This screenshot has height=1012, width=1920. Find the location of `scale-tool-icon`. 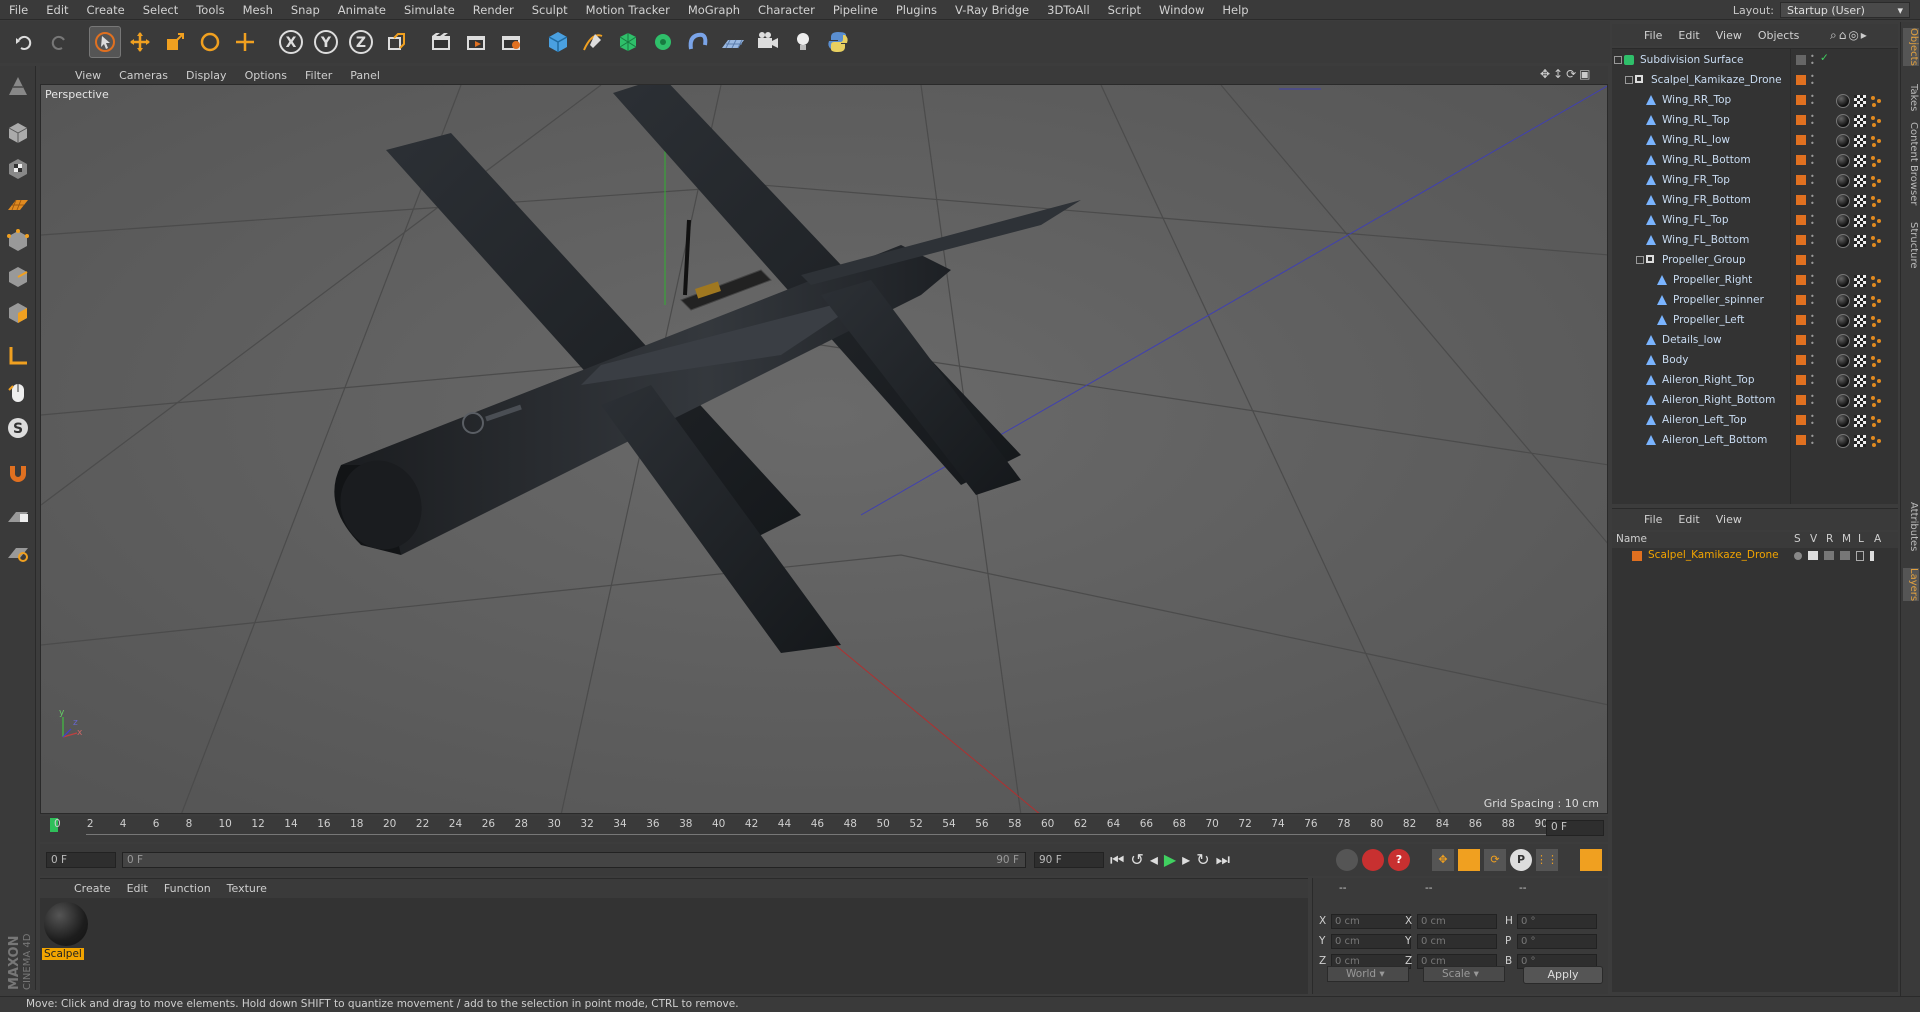

scale-tool-icon is located at coordinates (175, 42).